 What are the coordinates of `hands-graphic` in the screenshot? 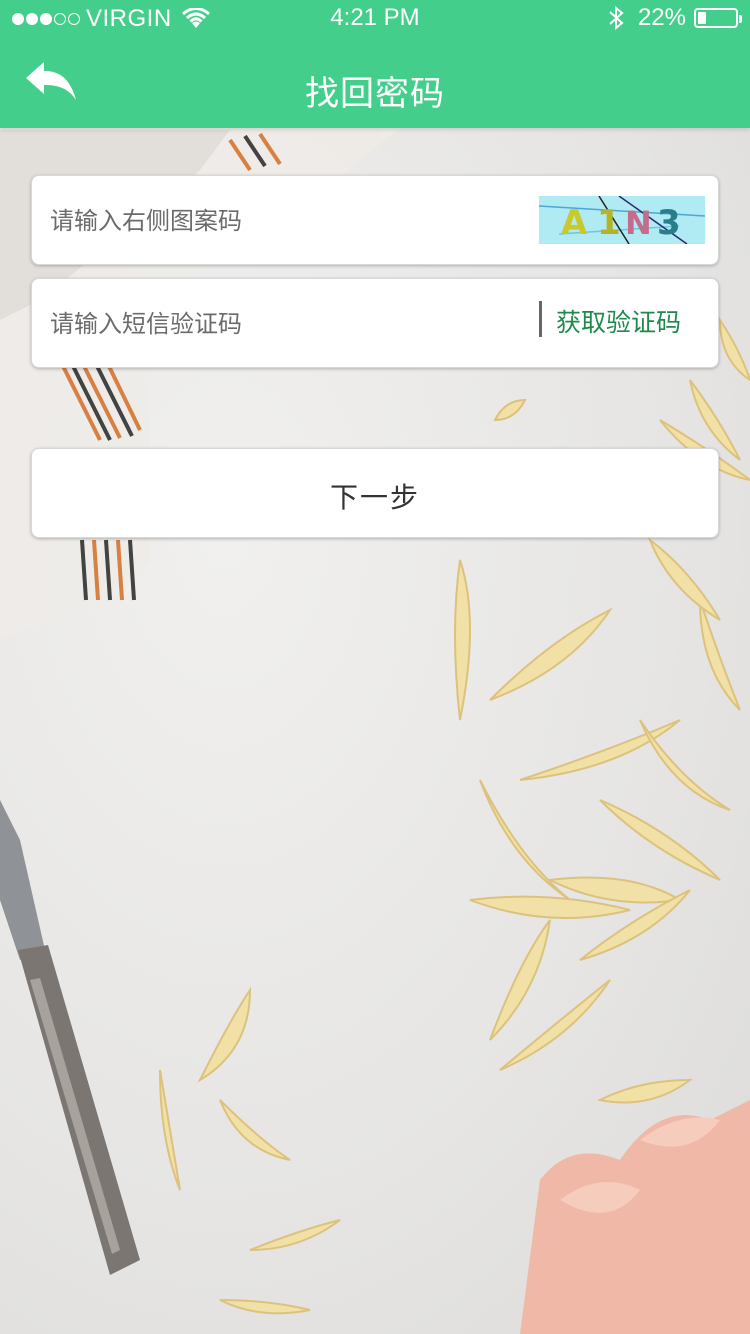 It's located at (635, 1217).